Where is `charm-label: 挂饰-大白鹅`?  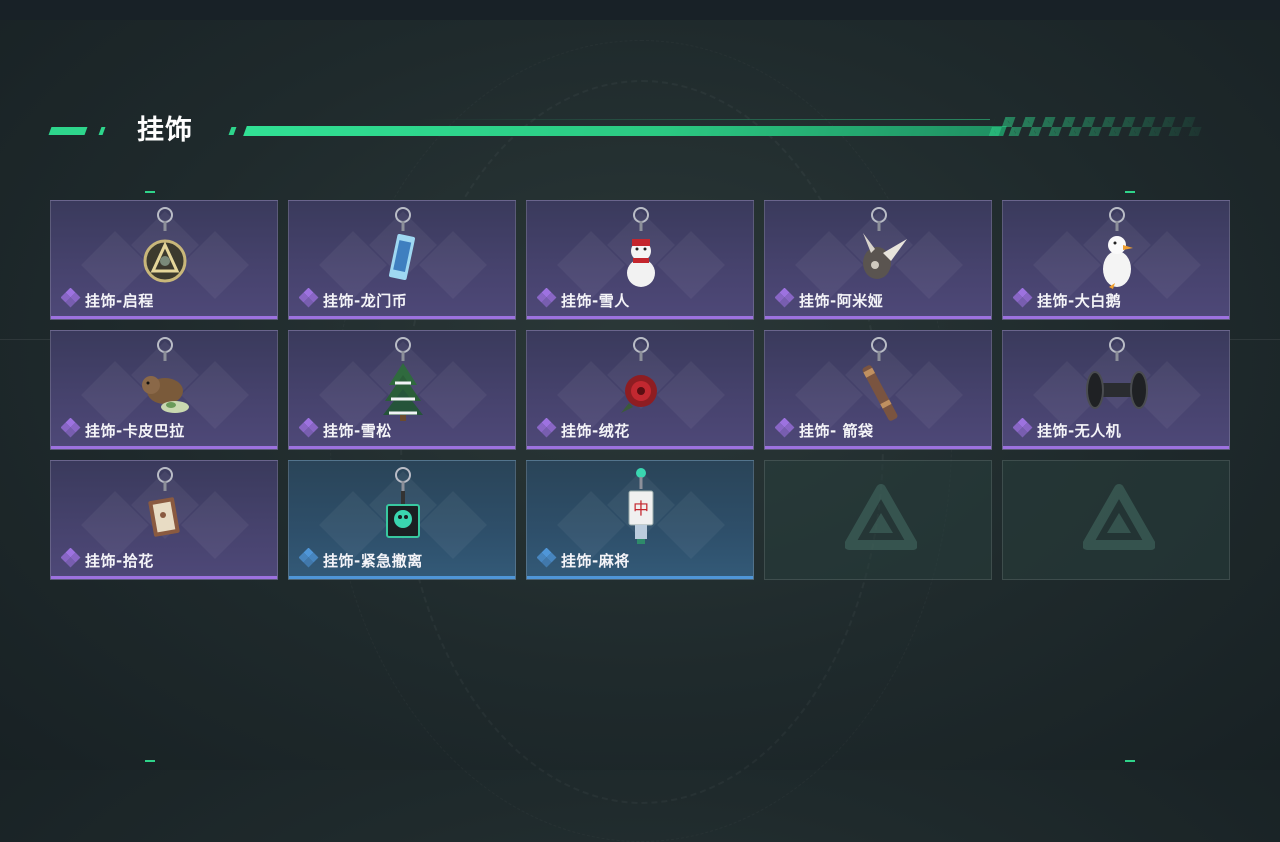
charm-label: 挂饰-大白鹅 is located at coordinates (1067, 299).